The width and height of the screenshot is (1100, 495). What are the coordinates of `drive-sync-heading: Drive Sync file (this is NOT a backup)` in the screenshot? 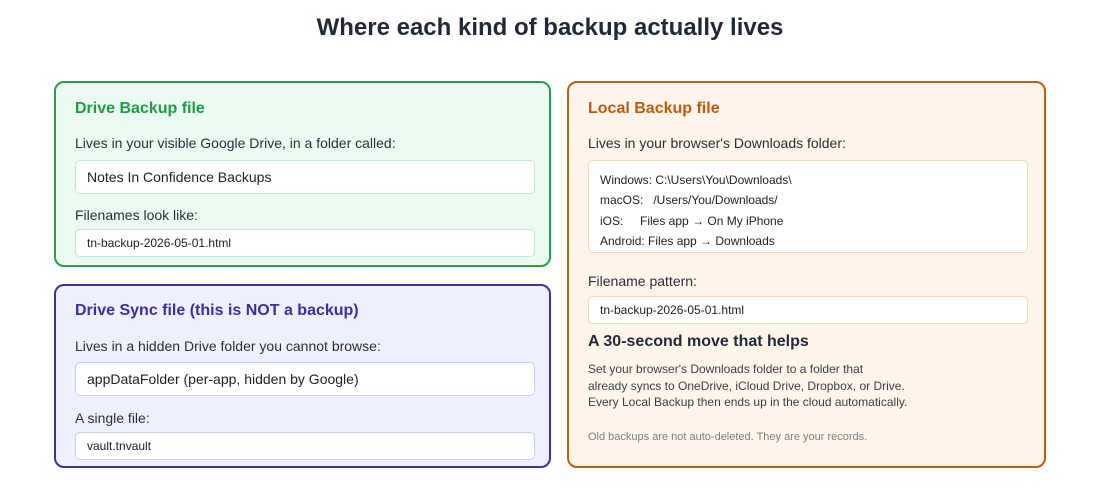 It's located at (217, 310).